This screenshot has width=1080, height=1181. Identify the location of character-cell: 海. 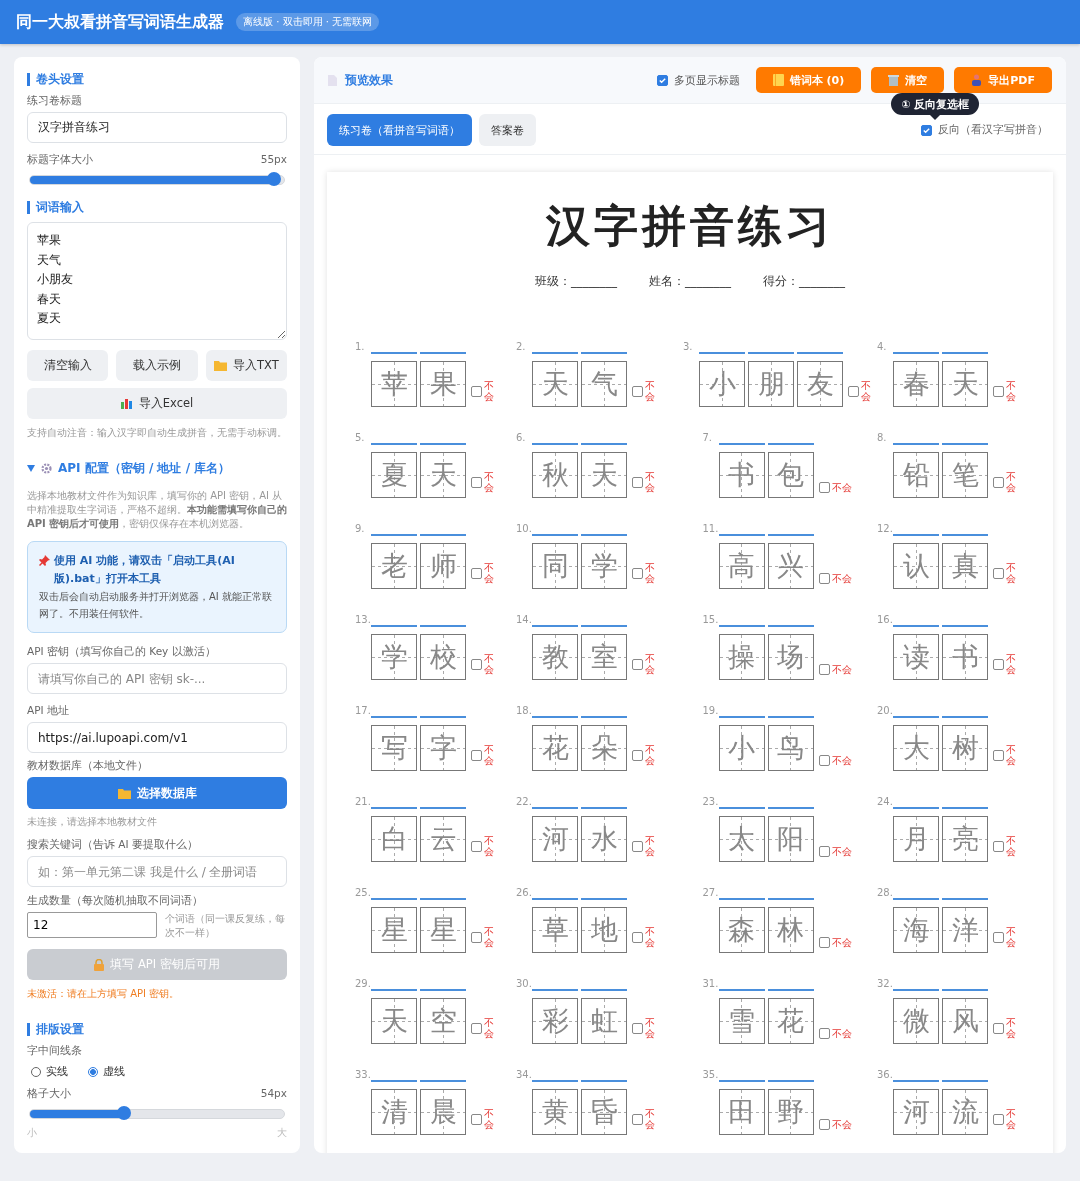
(916, 930).